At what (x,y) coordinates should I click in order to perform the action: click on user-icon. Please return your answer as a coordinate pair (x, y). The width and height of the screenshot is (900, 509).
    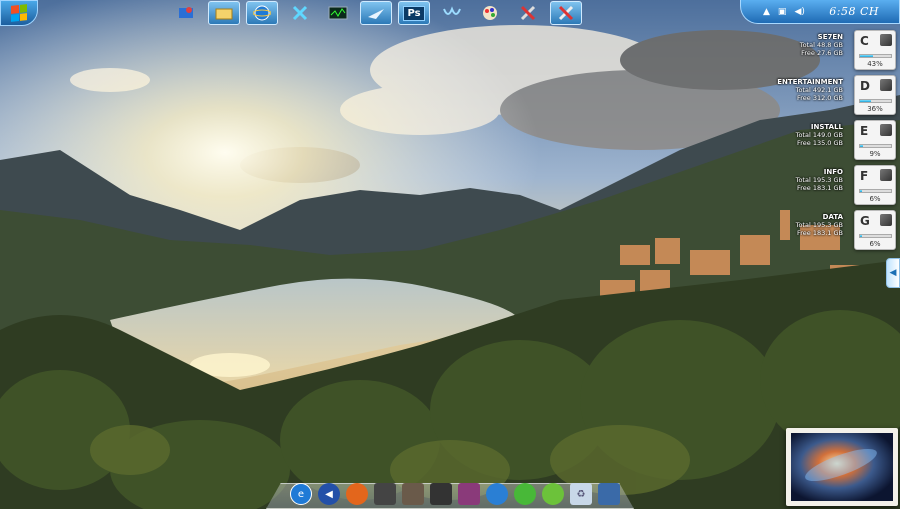
    Looking at the image, I should click on (186, 13).